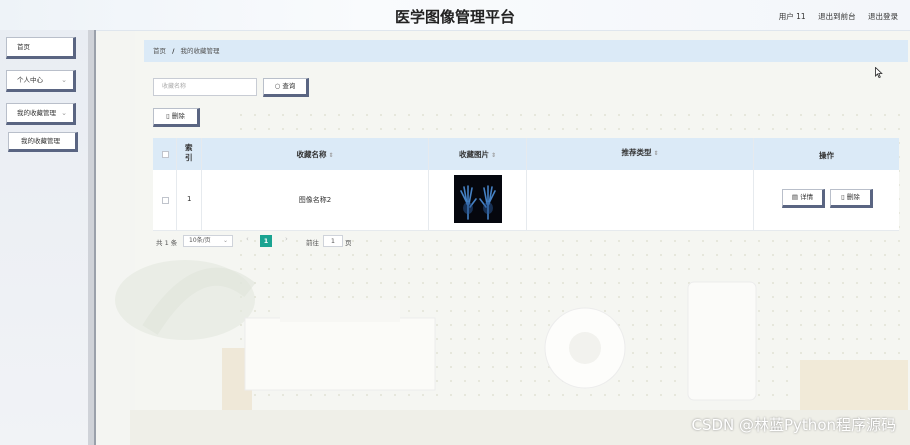 Image resolution: width=910 pixels, height=445 pixels. I want to click on sidebar-item-personal-center: 个人中心 ⌄, so click(41, 81).